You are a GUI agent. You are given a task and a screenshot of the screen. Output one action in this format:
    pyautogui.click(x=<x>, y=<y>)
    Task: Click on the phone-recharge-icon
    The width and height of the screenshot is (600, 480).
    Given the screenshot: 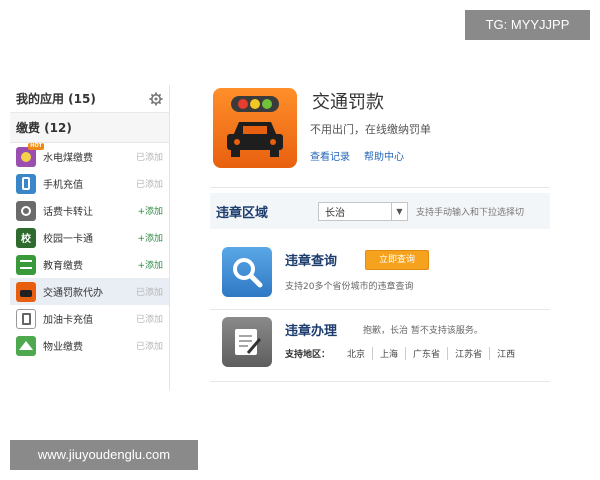 What is the action you would take?
    pyautogui.click(x=26, y=183)
    